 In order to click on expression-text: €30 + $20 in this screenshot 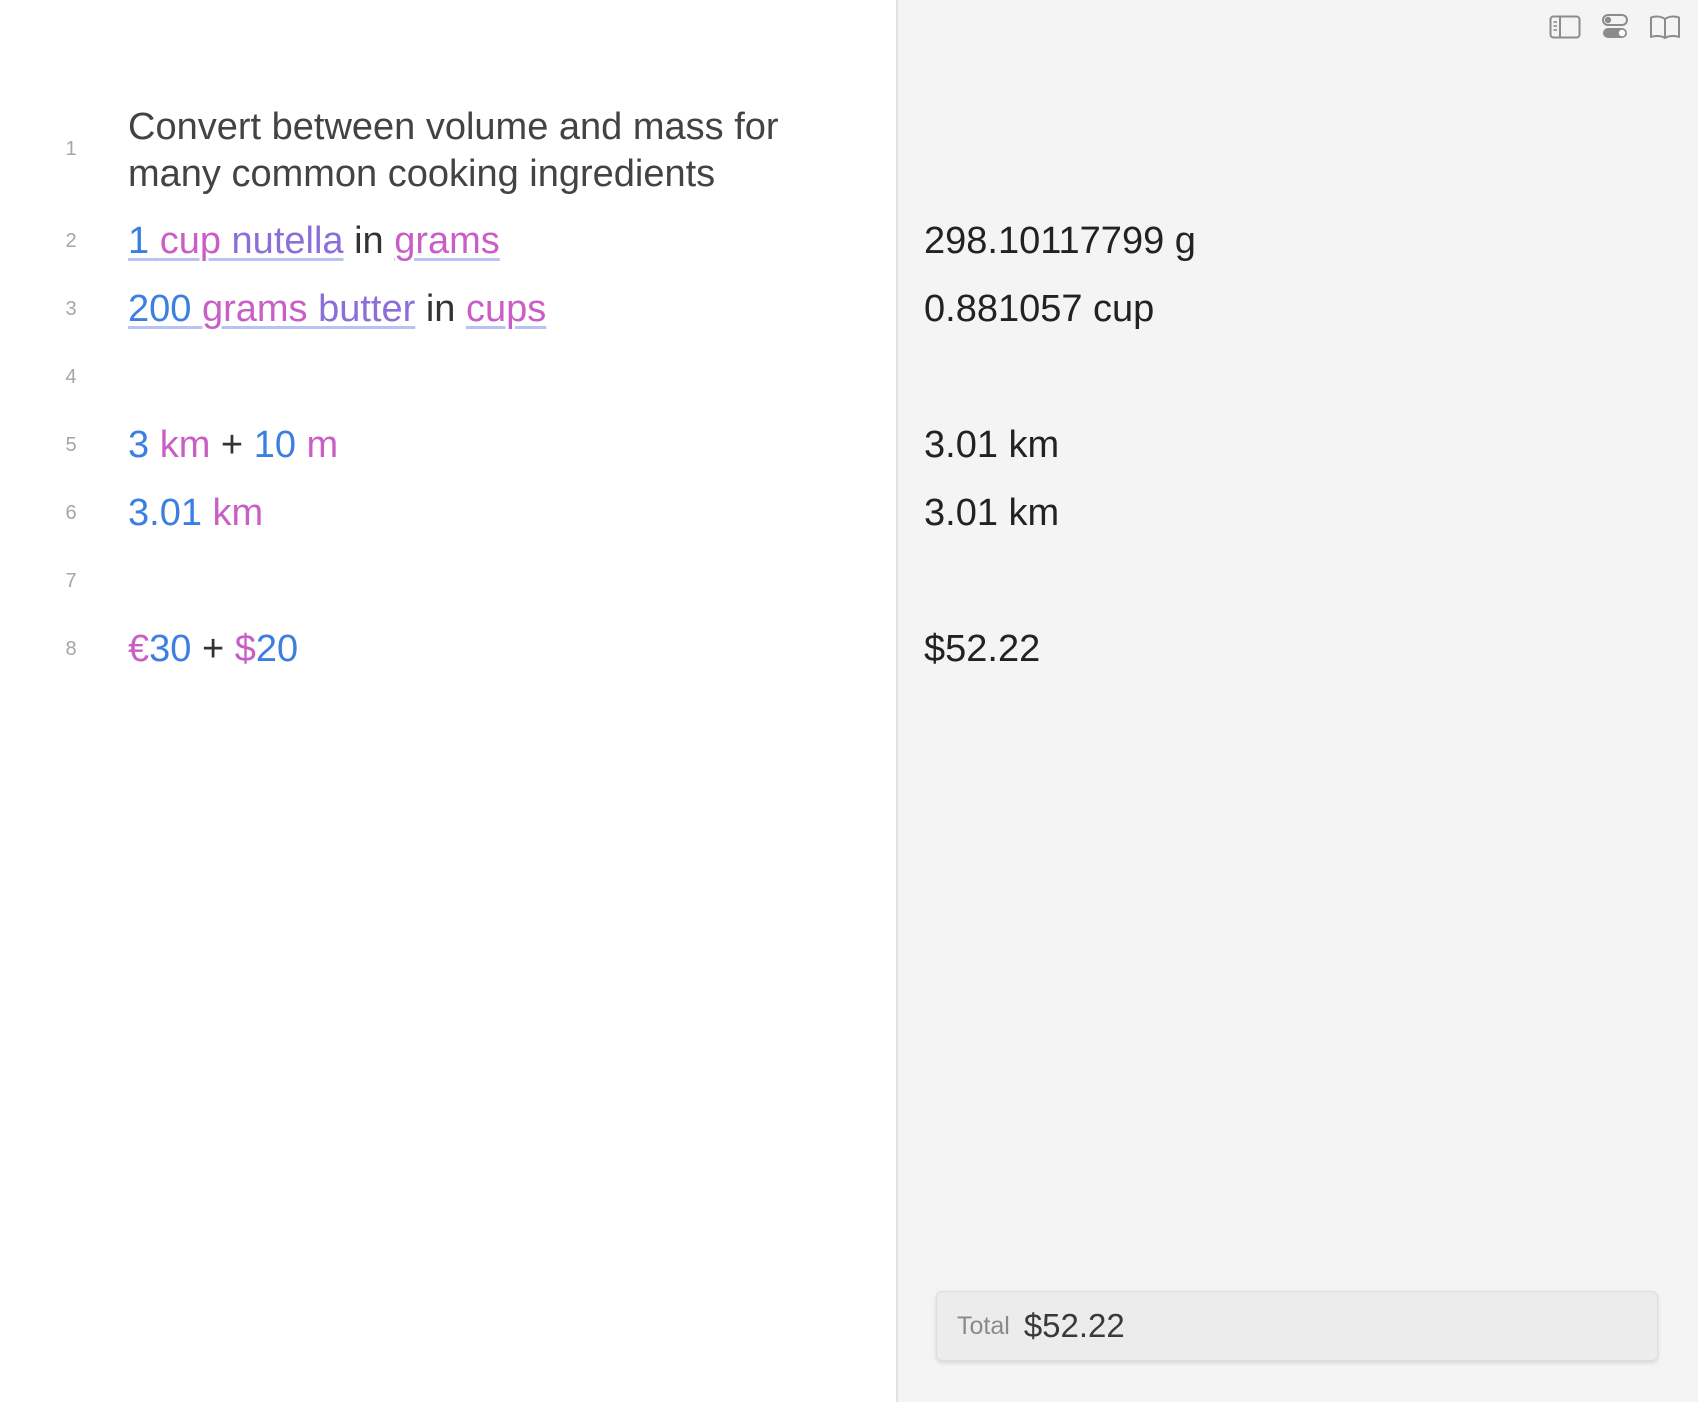, I will do `click(213, 649)`.